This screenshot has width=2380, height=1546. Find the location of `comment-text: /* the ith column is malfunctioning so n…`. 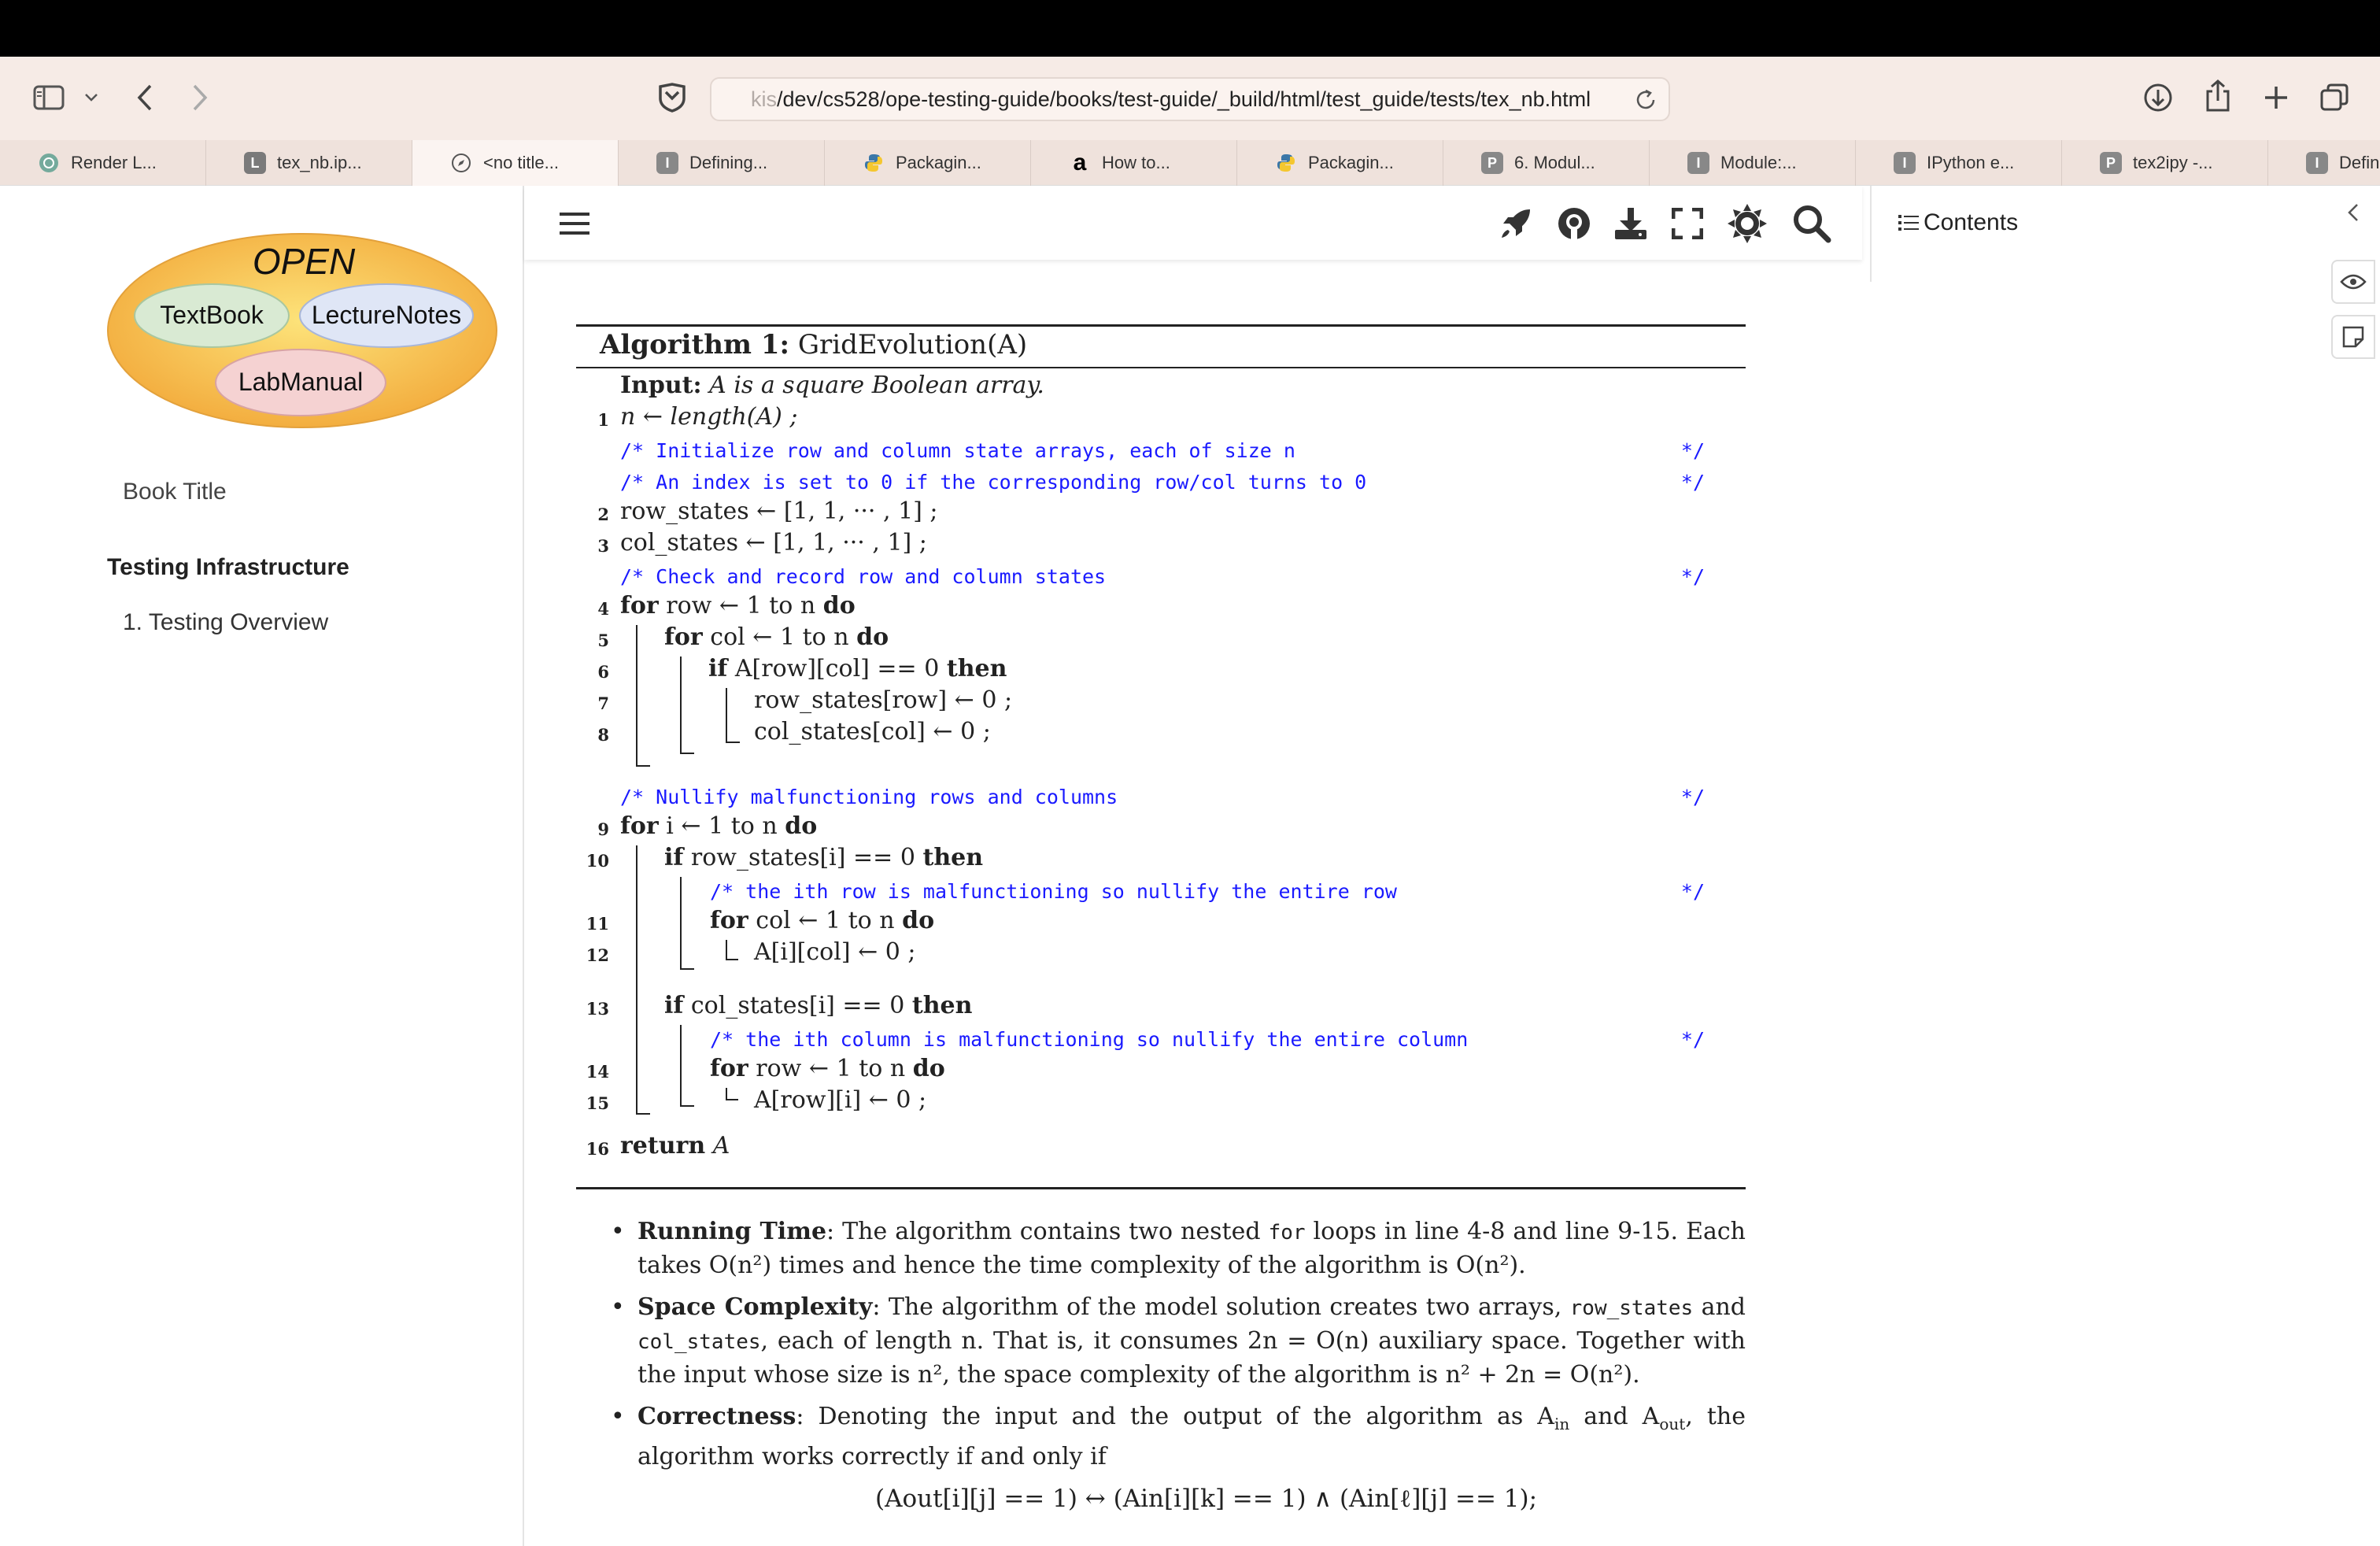

comment-text: /* the ith column is malfunctioning so n… is located at coordinates (1089, 1039).